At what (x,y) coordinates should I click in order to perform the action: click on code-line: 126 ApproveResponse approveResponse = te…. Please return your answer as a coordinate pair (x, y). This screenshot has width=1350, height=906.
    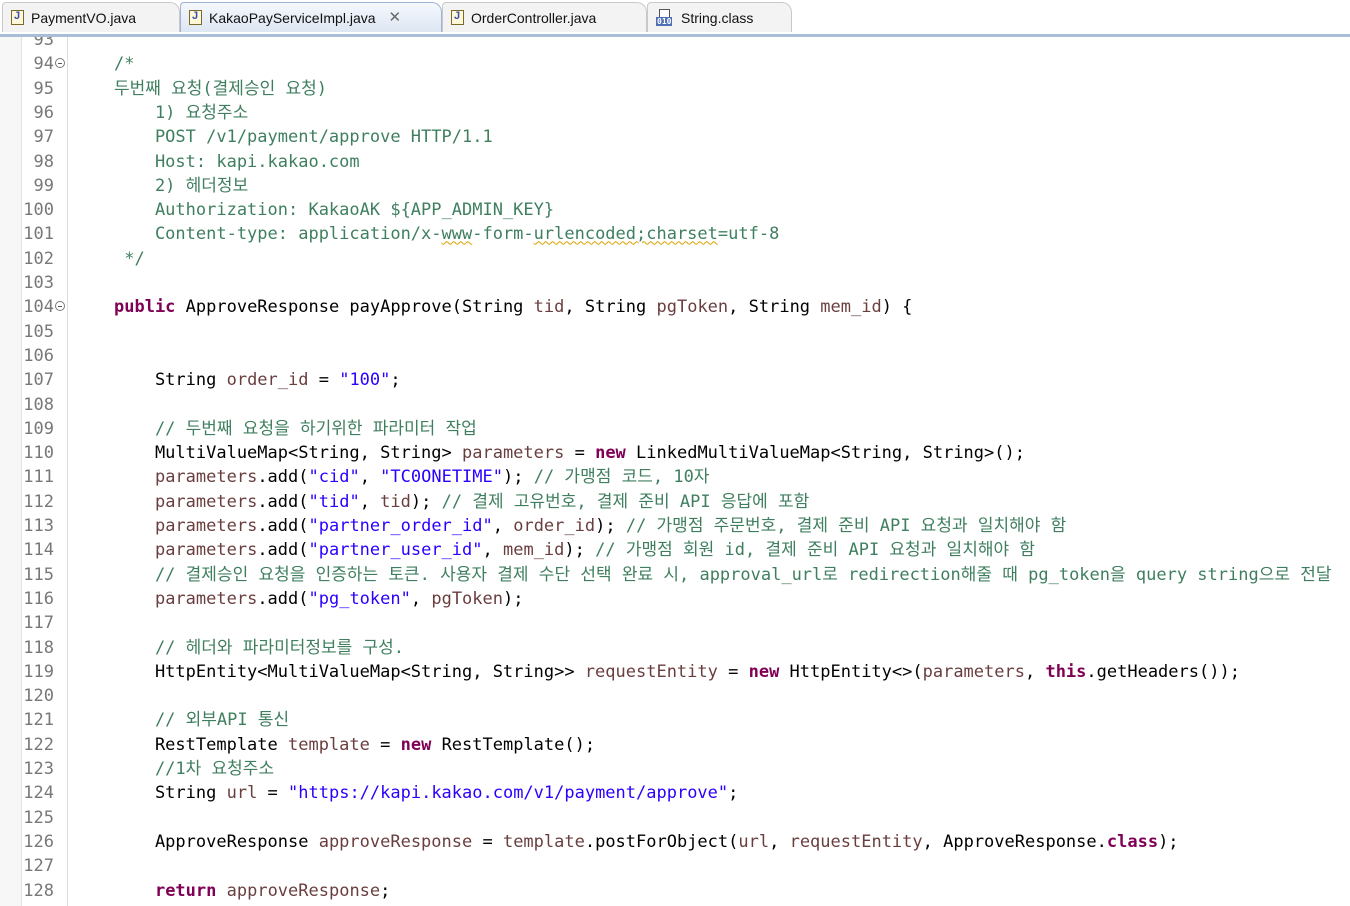
    Looking at the image, I should click on (675, 842).